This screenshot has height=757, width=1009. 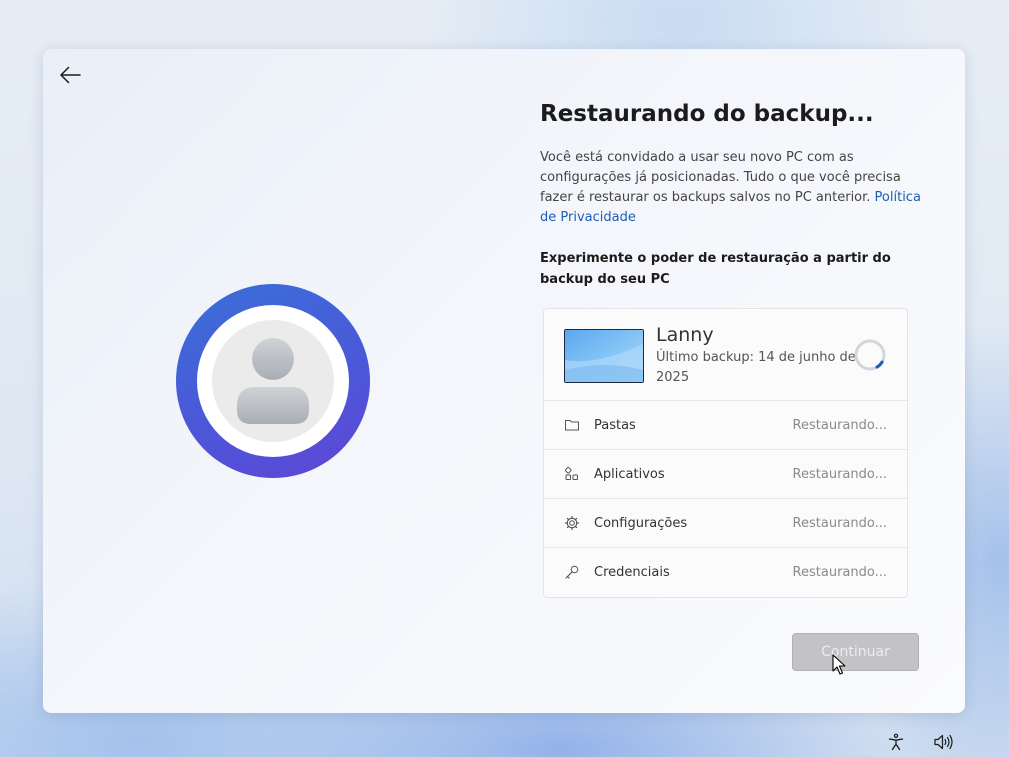 I want to click on wallpaper-image, so click(x=604, y=356).